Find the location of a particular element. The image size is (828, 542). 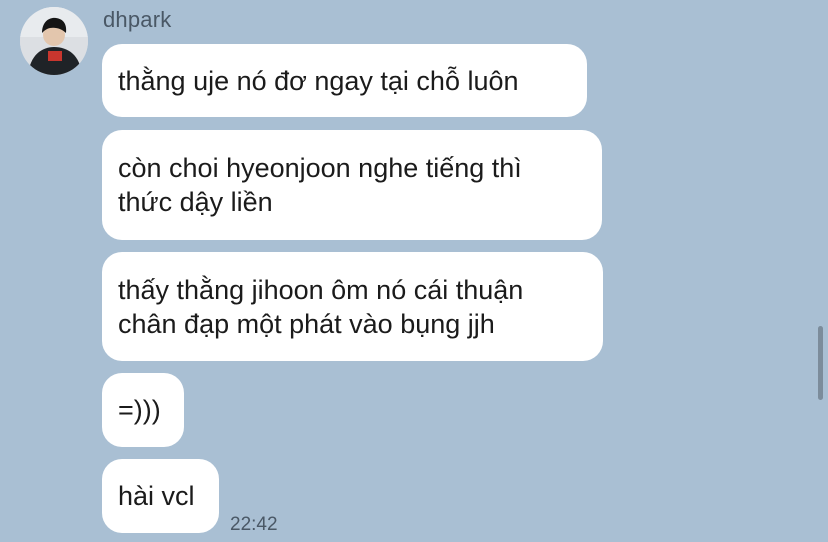

scrollbar-thumb is located at coordinates (820, 363).